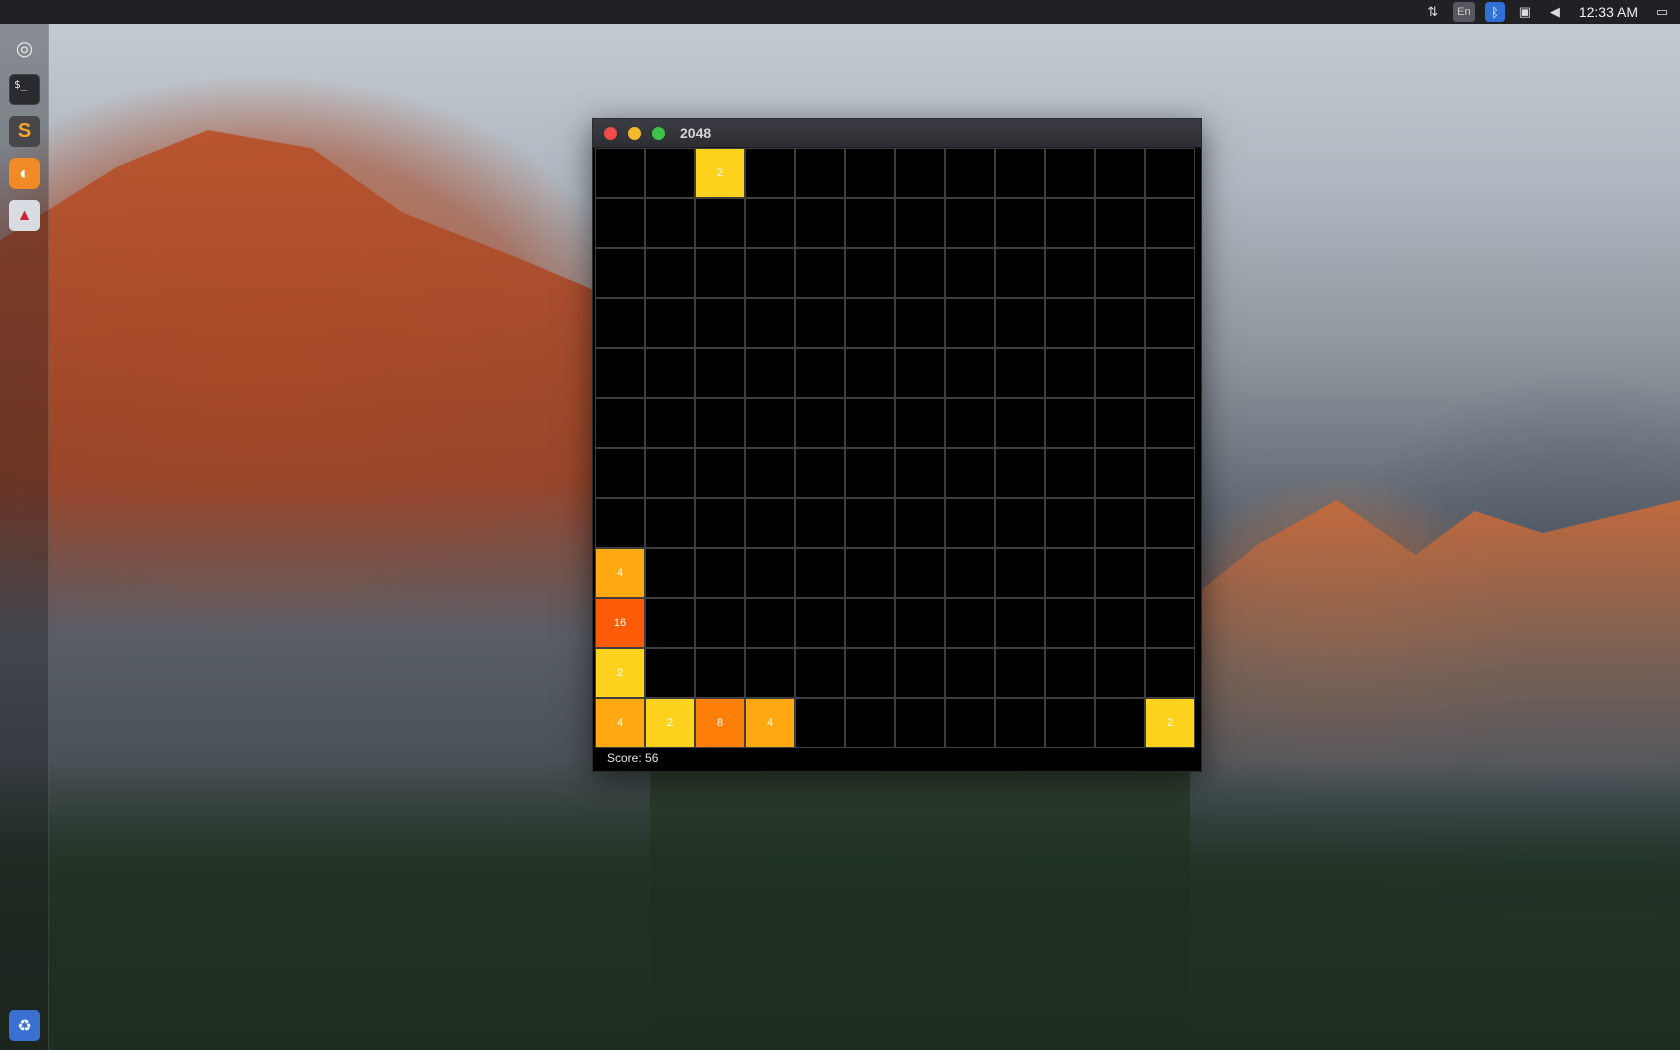  Describe the element at coordinates (24, 131) in the screenshot. I see `sublime-icon: S` at that location.